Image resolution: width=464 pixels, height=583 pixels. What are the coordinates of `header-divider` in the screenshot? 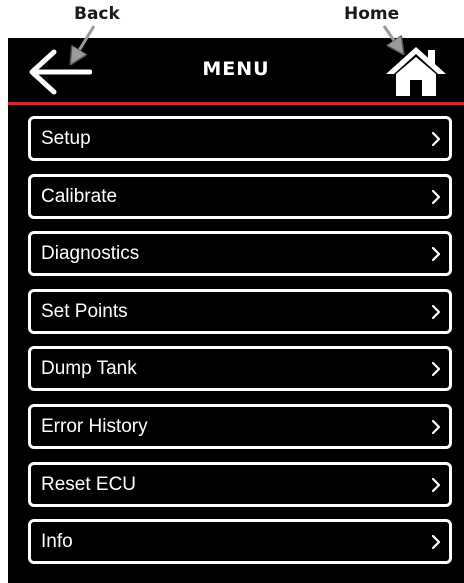 It's located at (236, 103).